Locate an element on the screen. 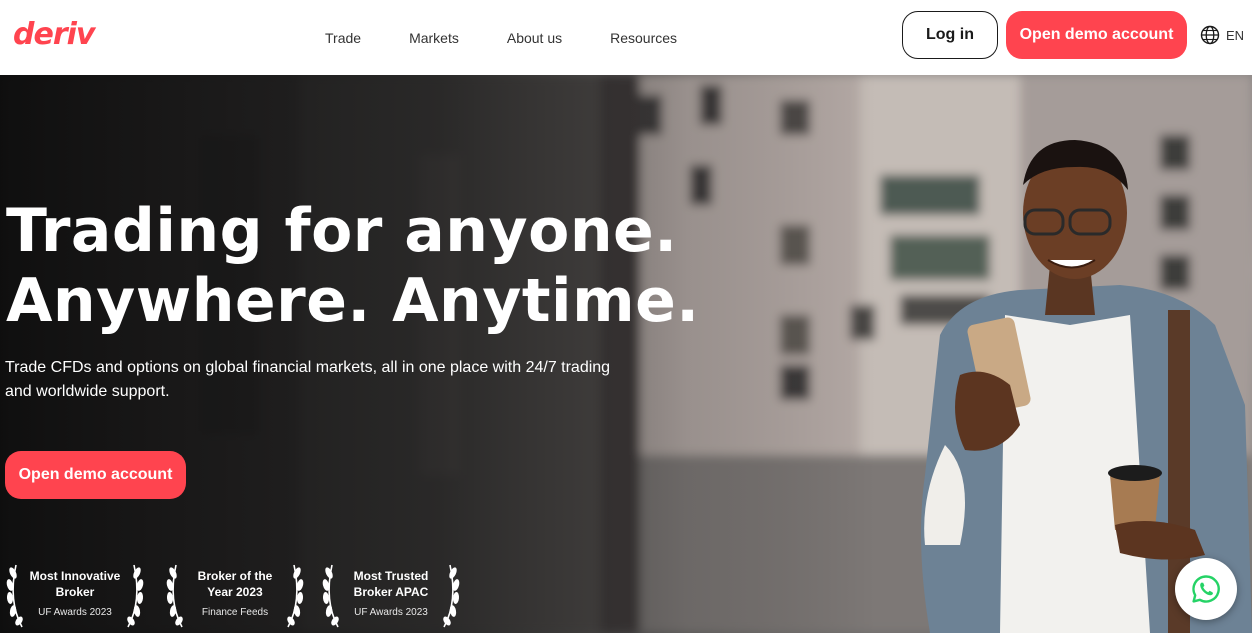 The height and width of the screenshot is (633, 1252). award-badge: Broker of the Year 2023 Finance Feeds is located at coordinates (235, 594).